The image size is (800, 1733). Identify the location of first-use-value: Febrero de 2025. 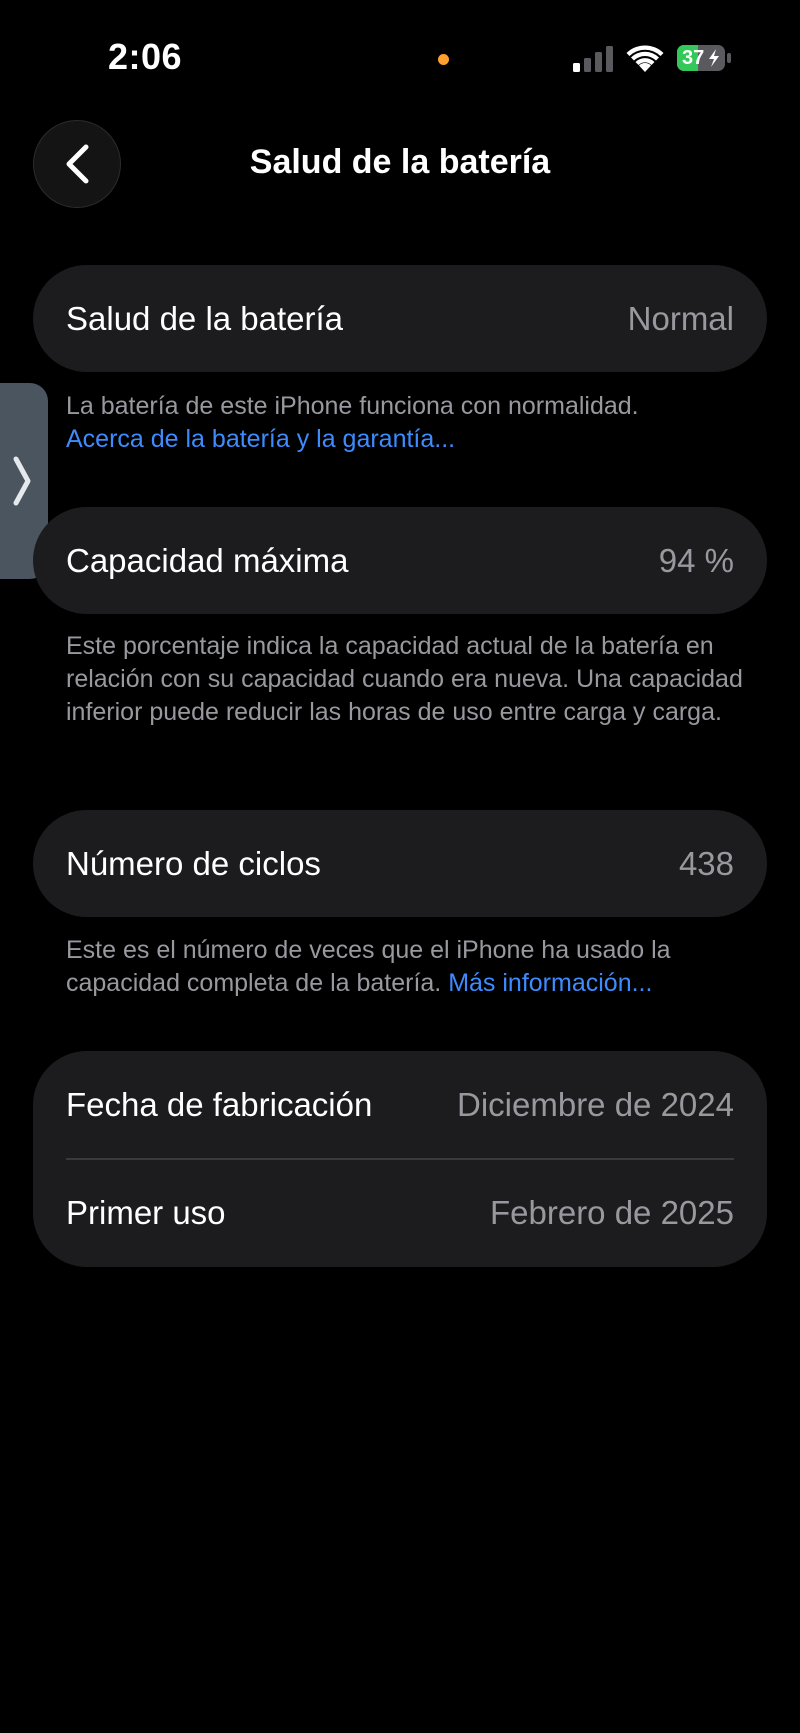
(611, 1212).